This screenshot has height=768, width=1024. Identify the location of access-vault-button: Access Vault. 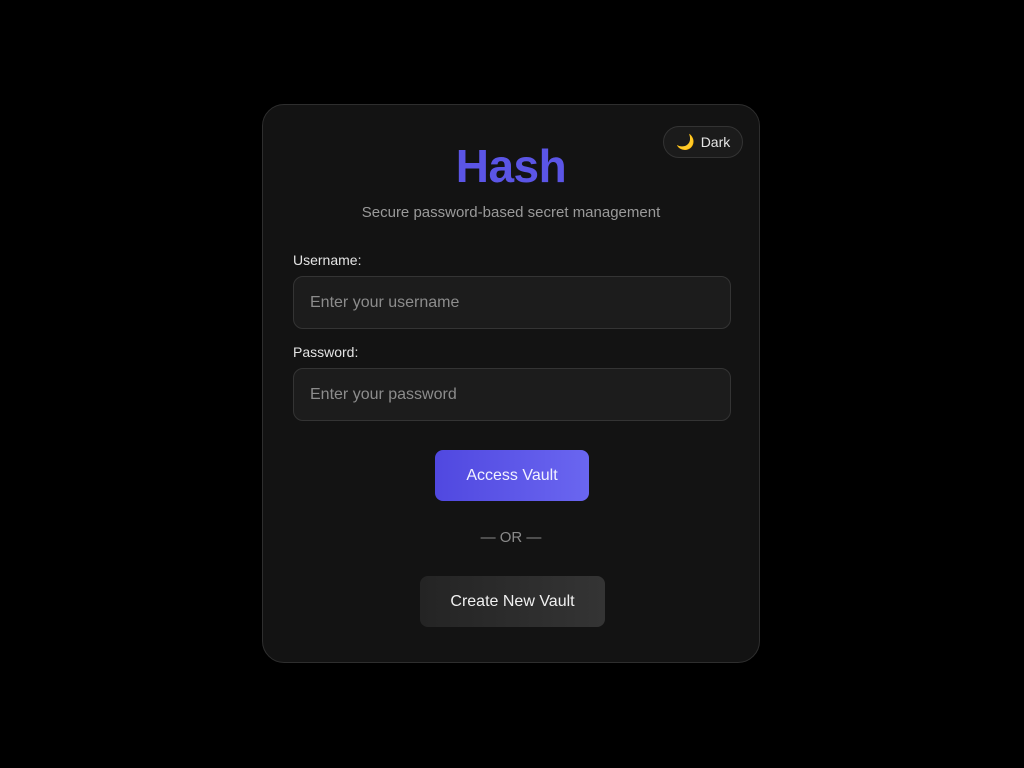
(512, 475).